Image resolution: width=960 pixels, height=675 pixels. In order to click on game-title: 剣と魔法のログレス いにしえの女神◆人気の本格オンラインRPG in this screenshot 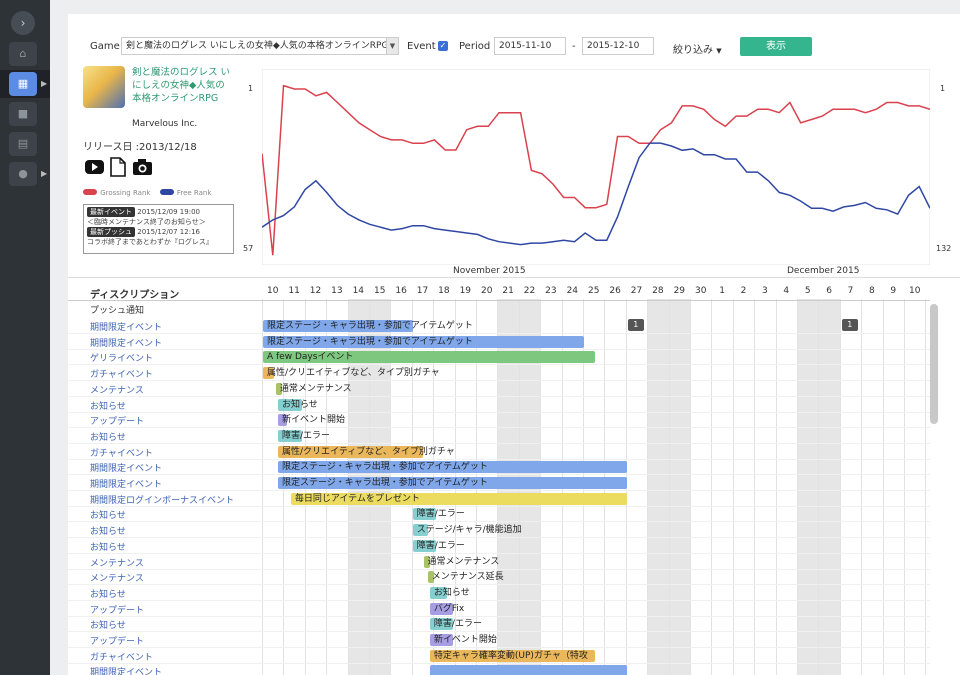, I will do `click(182, 85)`.